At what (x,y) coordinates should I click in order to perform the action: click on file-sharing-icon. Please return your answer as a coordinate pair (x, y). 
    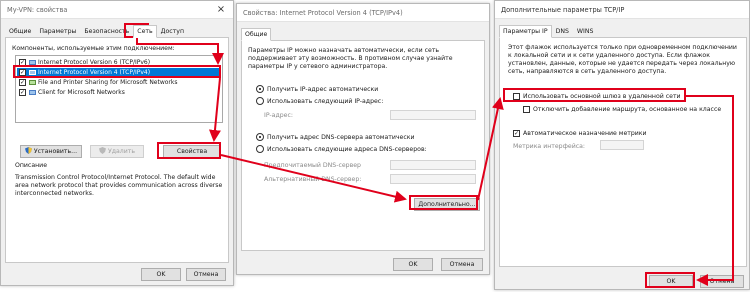
    Looking at the image, I should click on (32, 82).